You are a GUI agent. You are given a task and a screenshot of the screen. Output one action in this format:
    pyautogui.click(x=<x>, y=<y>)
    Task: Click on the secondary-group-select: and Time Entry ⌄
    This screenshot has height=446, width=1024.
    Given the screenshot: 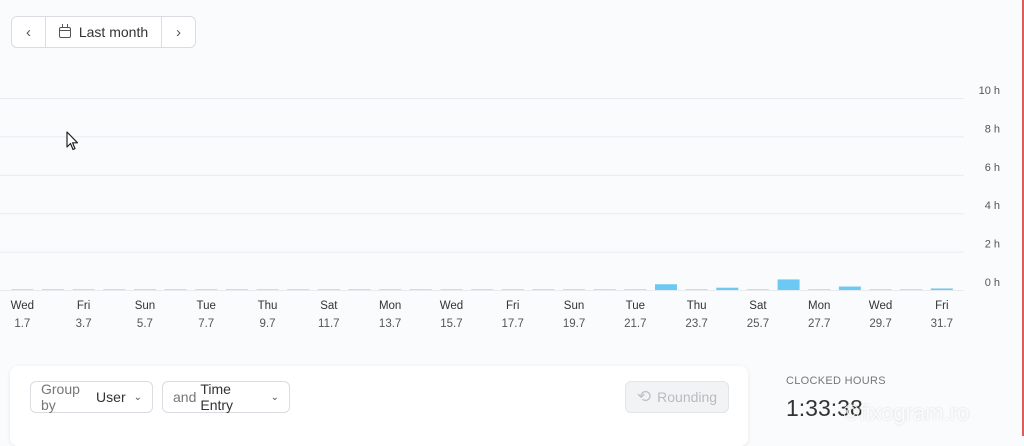 What is the action you would take?
    pyautogui.click(x=226, y=397)
    